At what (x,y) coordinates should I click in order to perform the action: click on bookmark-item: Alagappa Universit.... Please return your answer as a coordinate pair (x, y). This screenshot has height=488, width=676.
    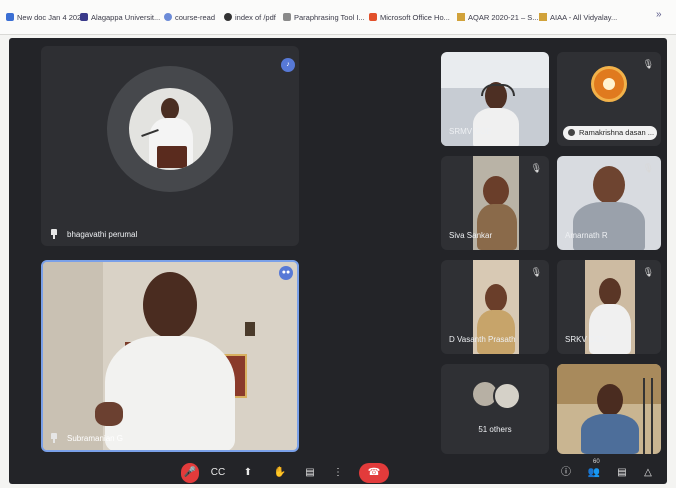
    Looking at the image, I should click on (120, 18).